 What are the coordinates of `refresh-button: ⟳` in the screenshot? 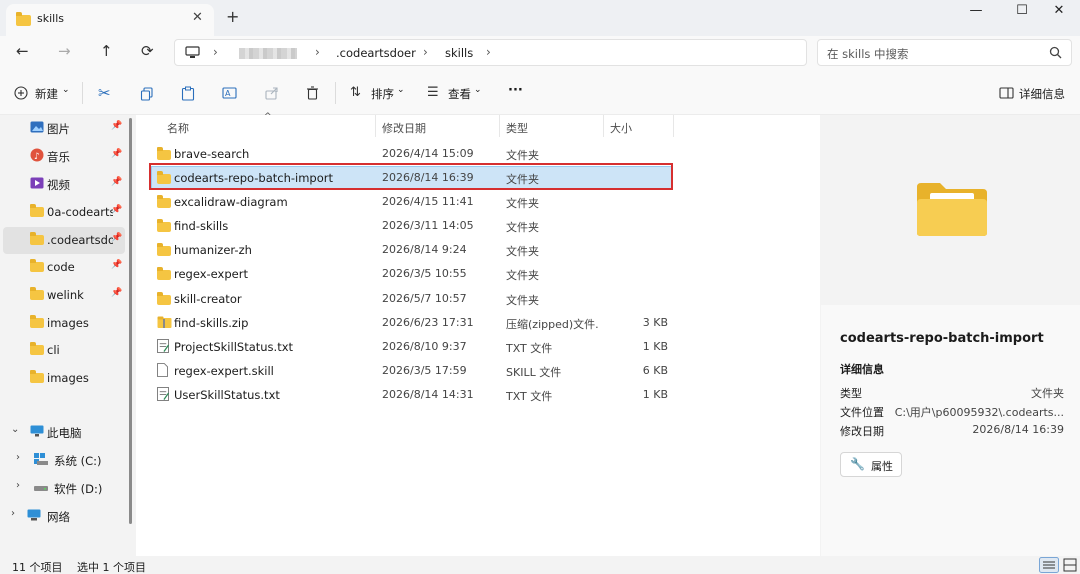 It's located at (147, 51).